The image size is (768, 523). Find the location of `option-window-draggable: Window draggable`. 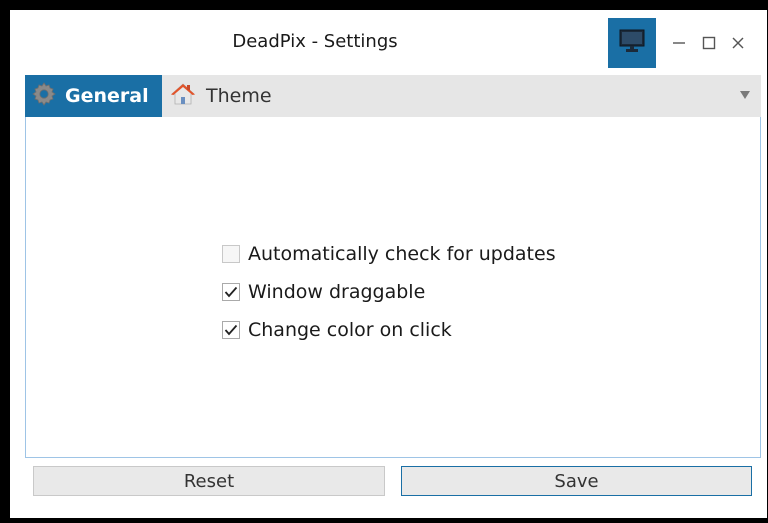

option-window-draggable: Window draggable is located at coordinates (389, 292).